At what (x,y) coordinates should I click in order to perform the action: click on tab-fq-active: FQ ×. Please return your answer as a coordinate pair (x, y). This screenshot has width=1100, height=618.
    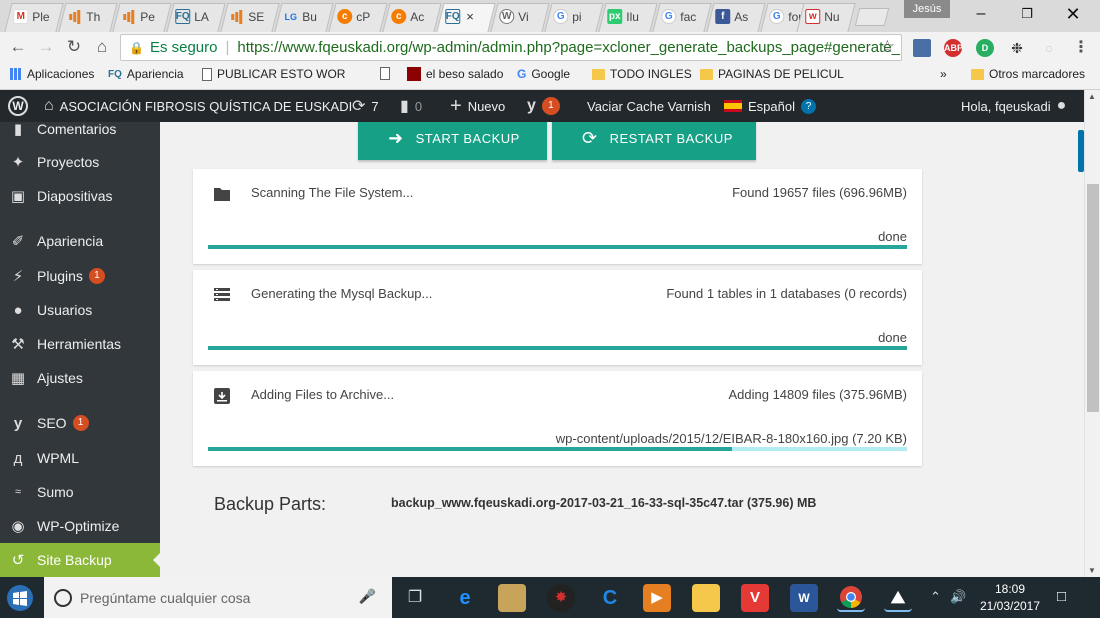
    Looking at the image, I should click on (466, 17).